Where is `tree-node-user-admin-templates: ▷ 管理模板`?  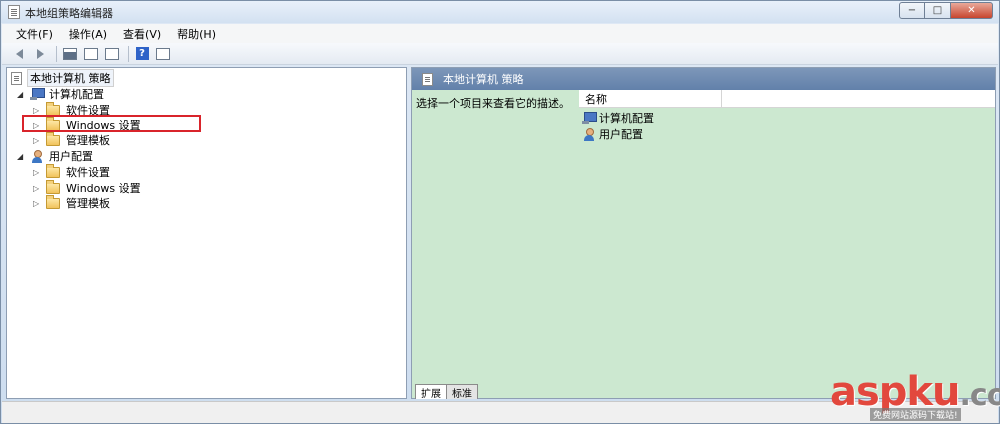 tree-node-user-admin-templates: ▷ 管理模板 is located at coordinates (71, 202).